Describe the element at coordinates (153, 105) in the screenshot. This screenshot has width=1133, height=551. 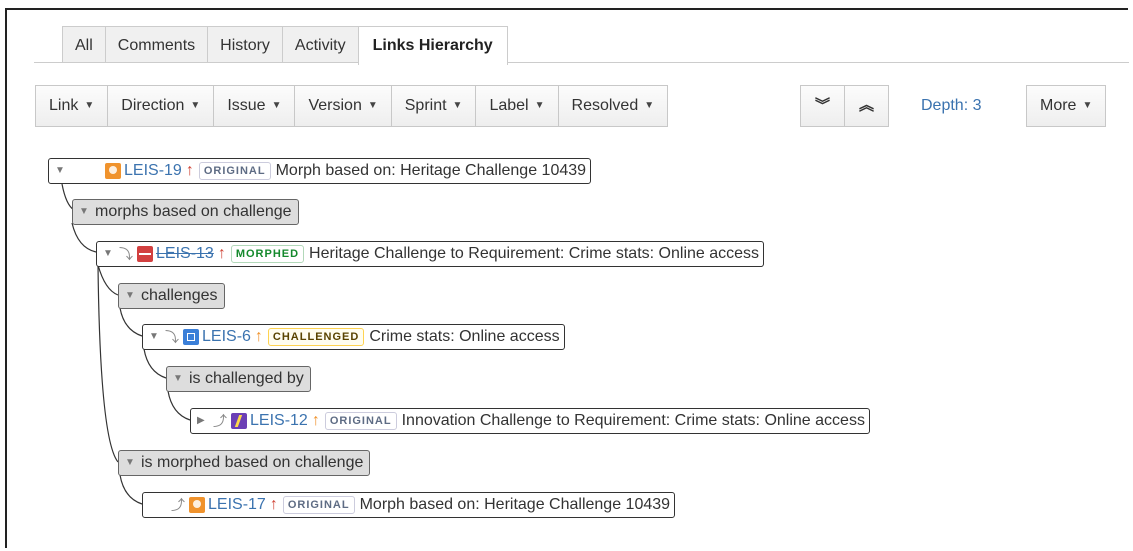
I see `direction-filter-label: Direction` at that location.